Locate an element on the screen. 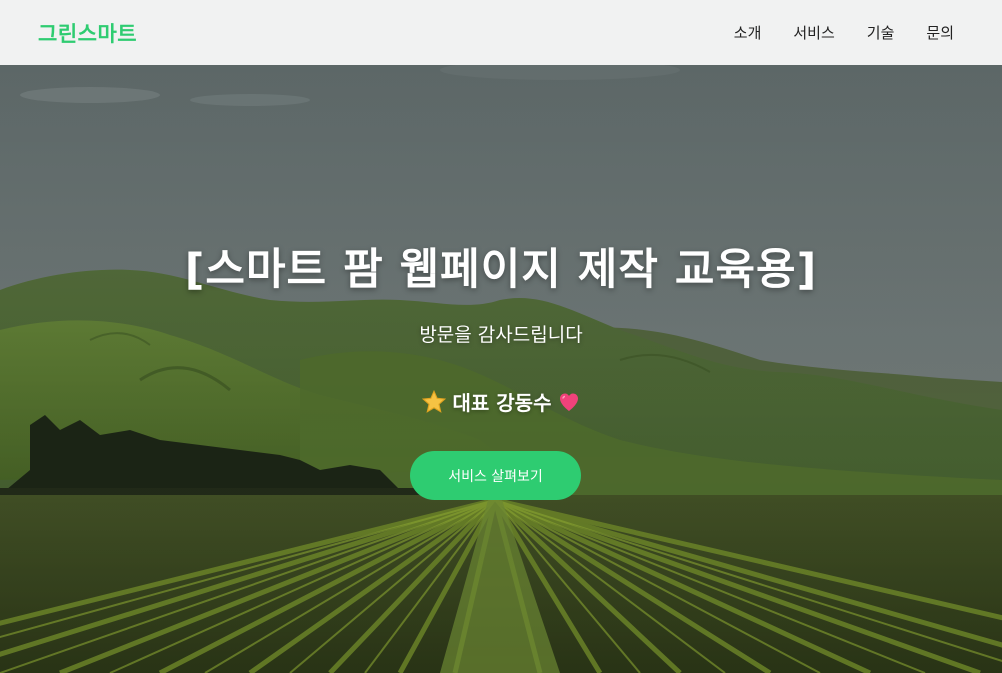  navbar: 그린스마트 소개 서비스 기술 문의 is located at coordinates (501, 32).